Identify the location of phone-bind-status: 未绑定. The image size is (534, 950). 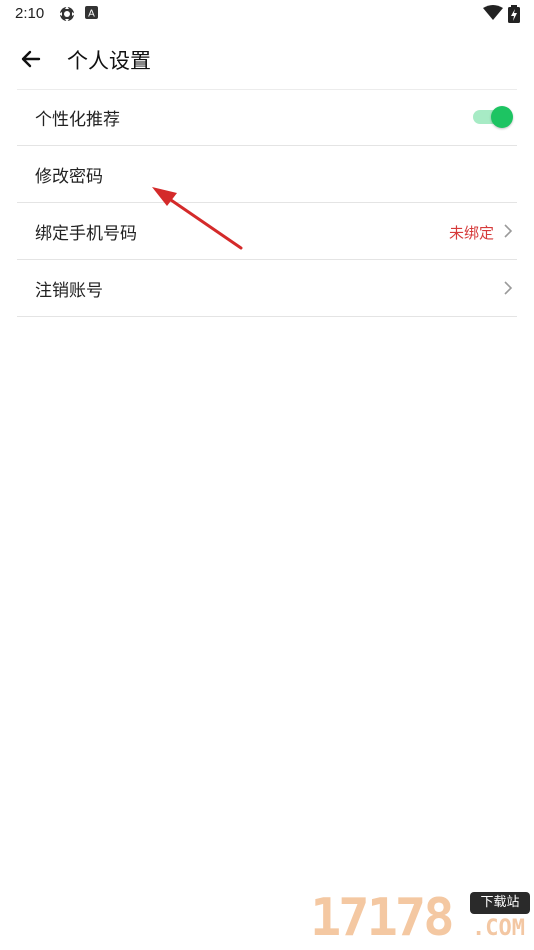
(471, 233).